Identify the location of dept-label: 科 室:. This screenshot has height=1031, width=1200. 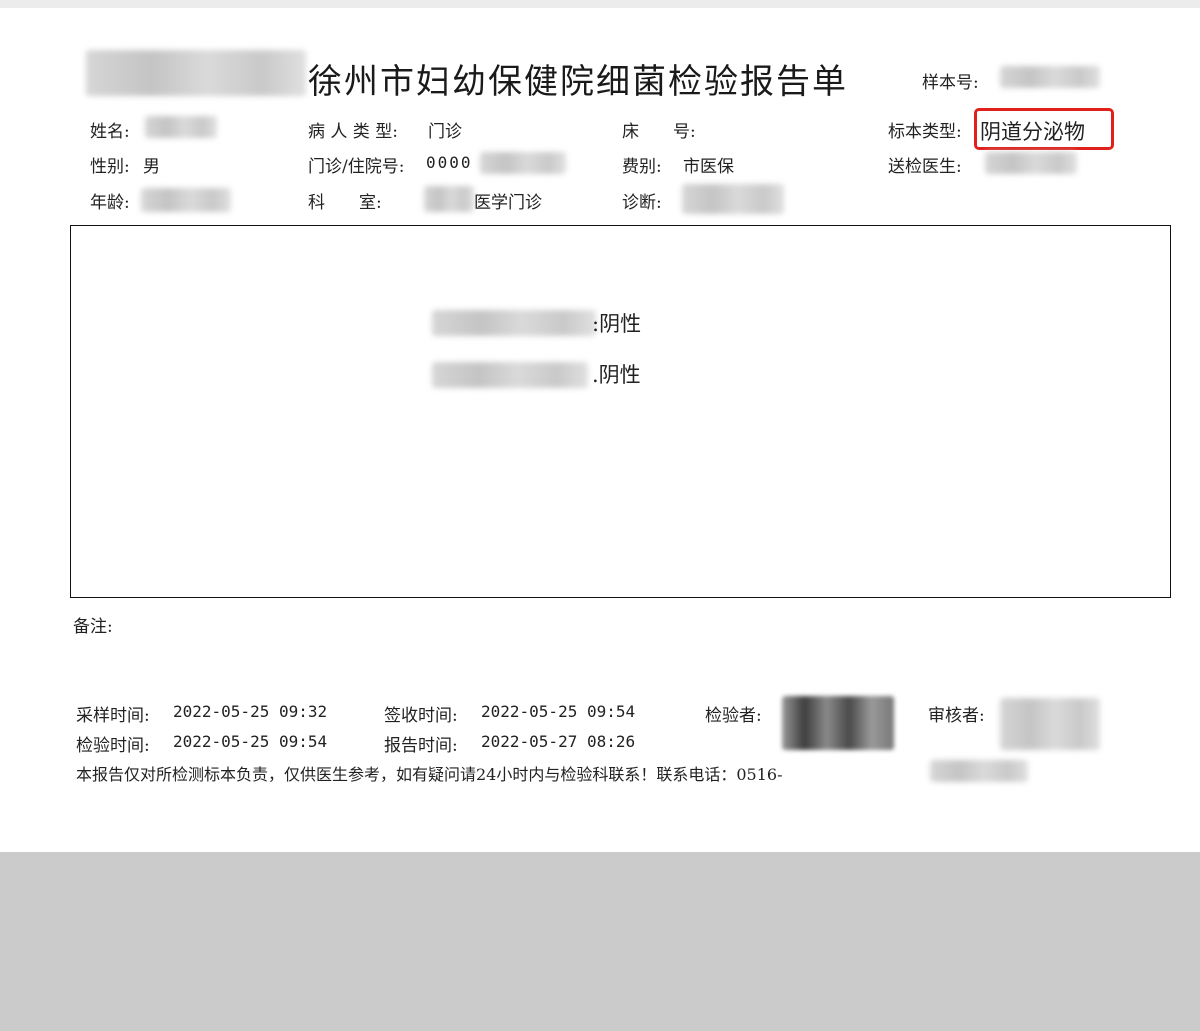
(345, 203).